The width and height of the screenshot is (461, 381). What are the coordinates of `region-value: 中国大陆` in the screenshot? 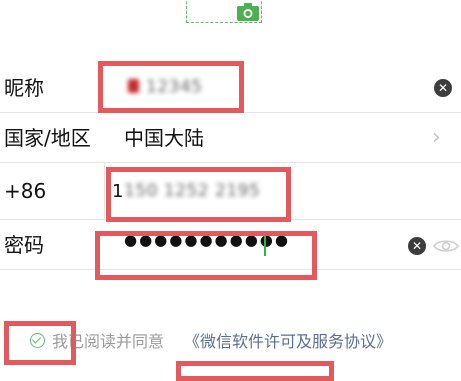 It's located at (164, 138).